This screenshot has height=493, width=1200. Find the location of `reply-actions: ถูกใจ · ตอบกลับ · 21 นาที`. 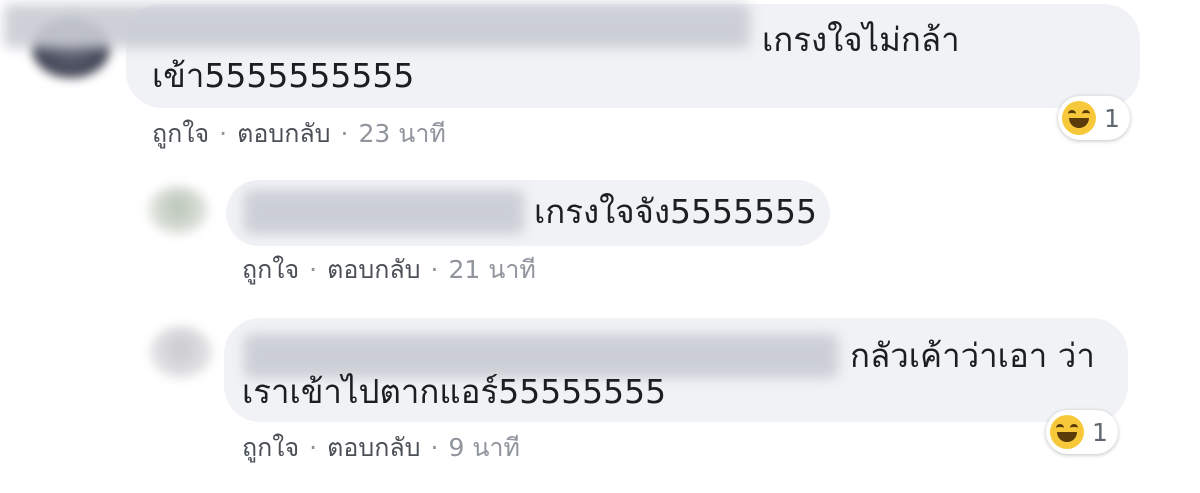

reply-actions: ถูกใจ · ตอบกลับ · 21 นาที is located at coordinates (389, 270).